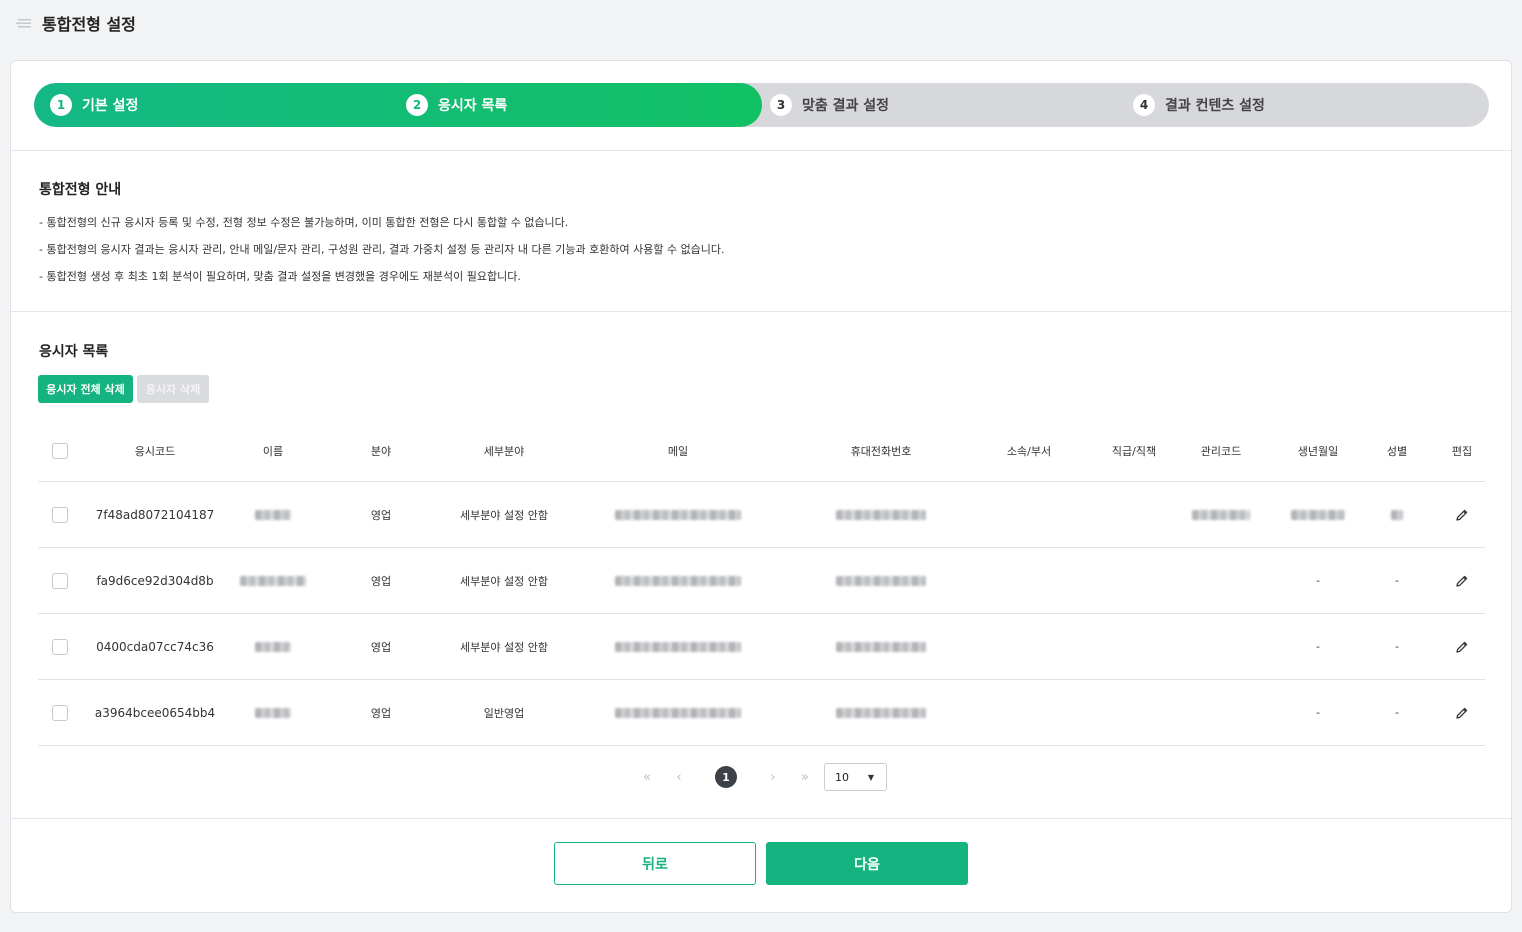 The image size is (1522, 932). Describe the element at coordinates (381, 451) in the screenshot. I see `column-header: 분야` at that location.